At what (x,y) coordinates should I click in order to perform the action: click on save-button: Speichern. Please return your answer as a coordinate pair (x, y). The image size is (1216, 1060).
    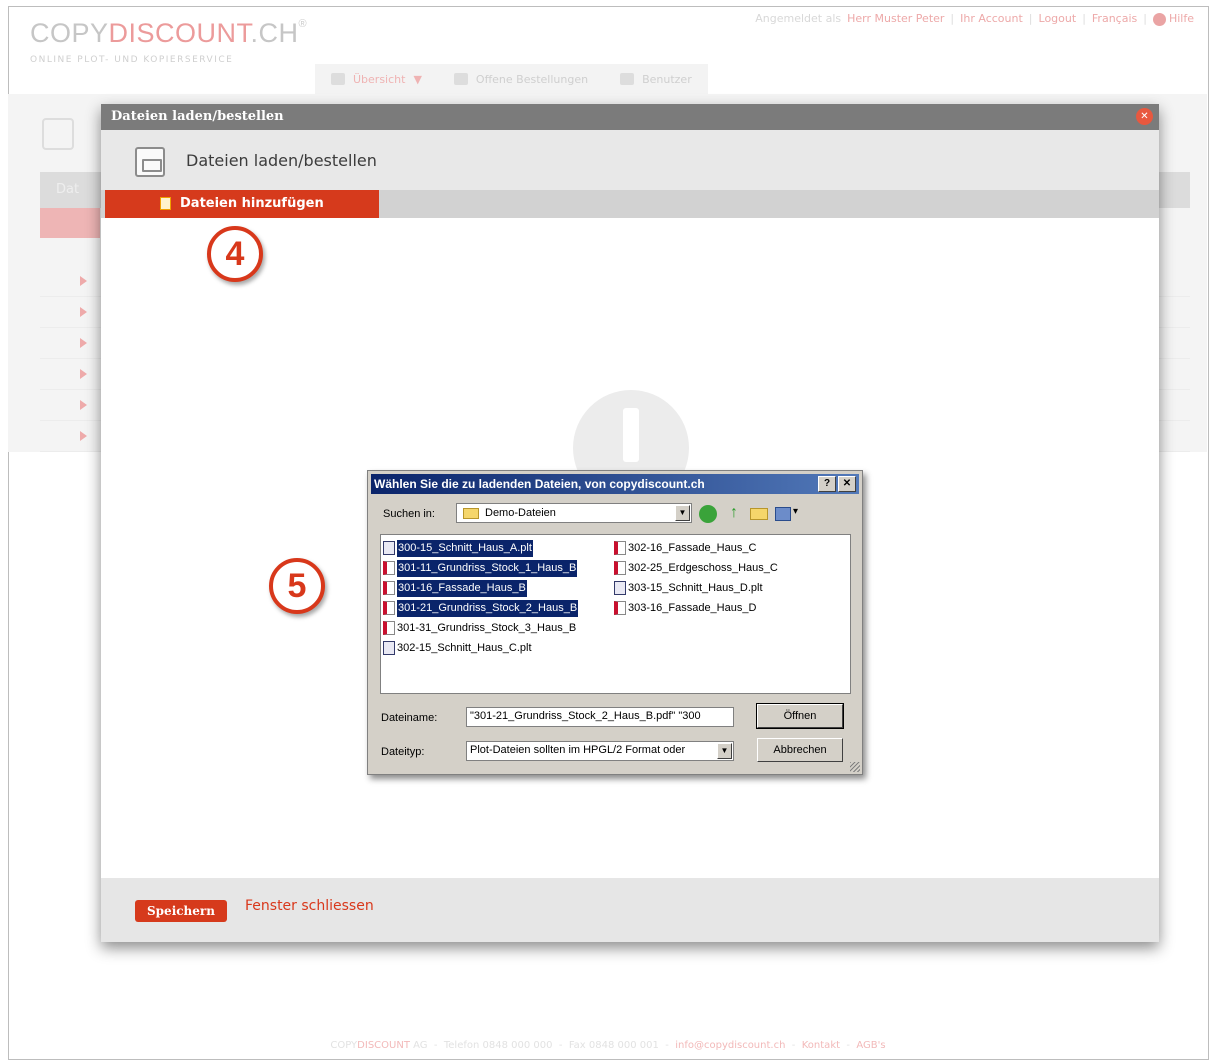
    Looking at the image, I should click on (181, 911).